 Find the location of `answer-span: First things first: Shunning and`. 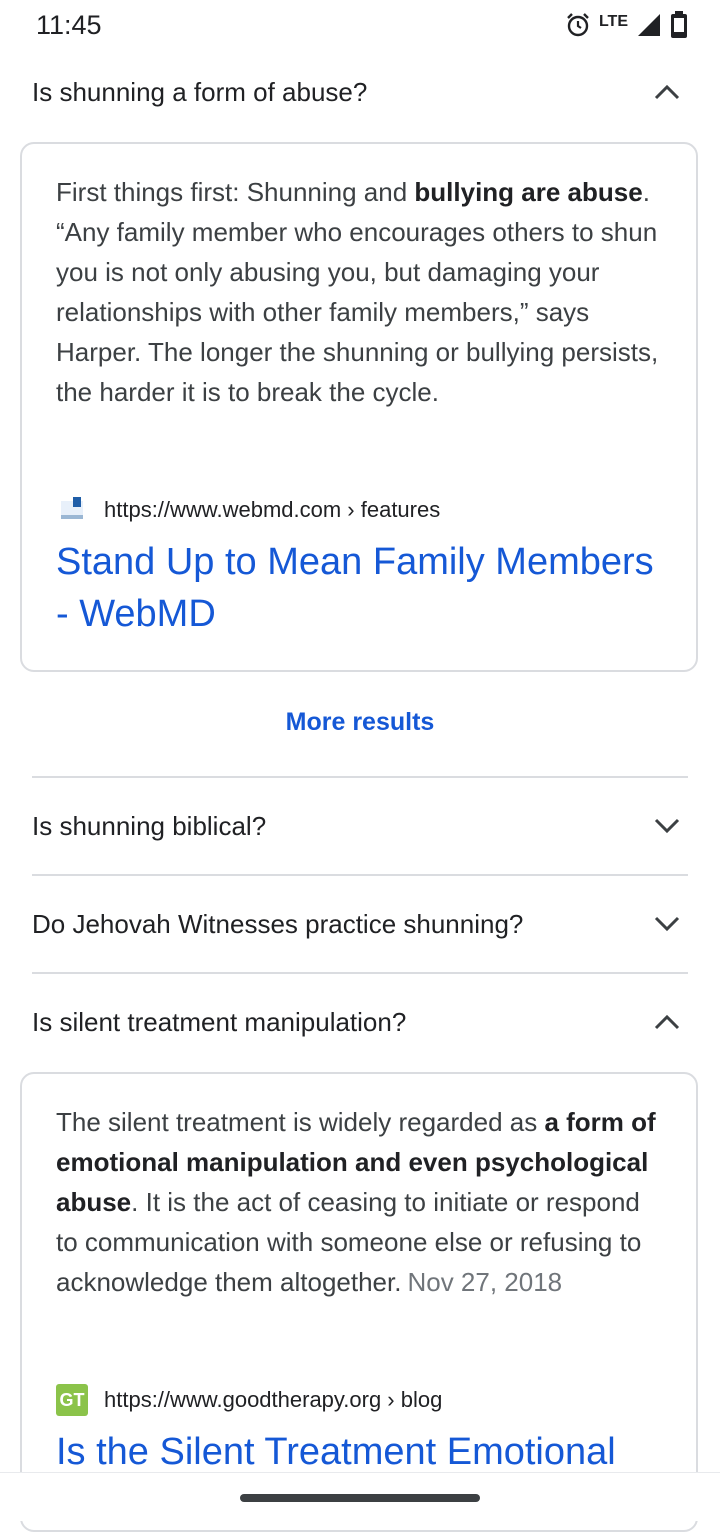

answer-span: First things first: Shunning and is located at coordinates (235, 192).